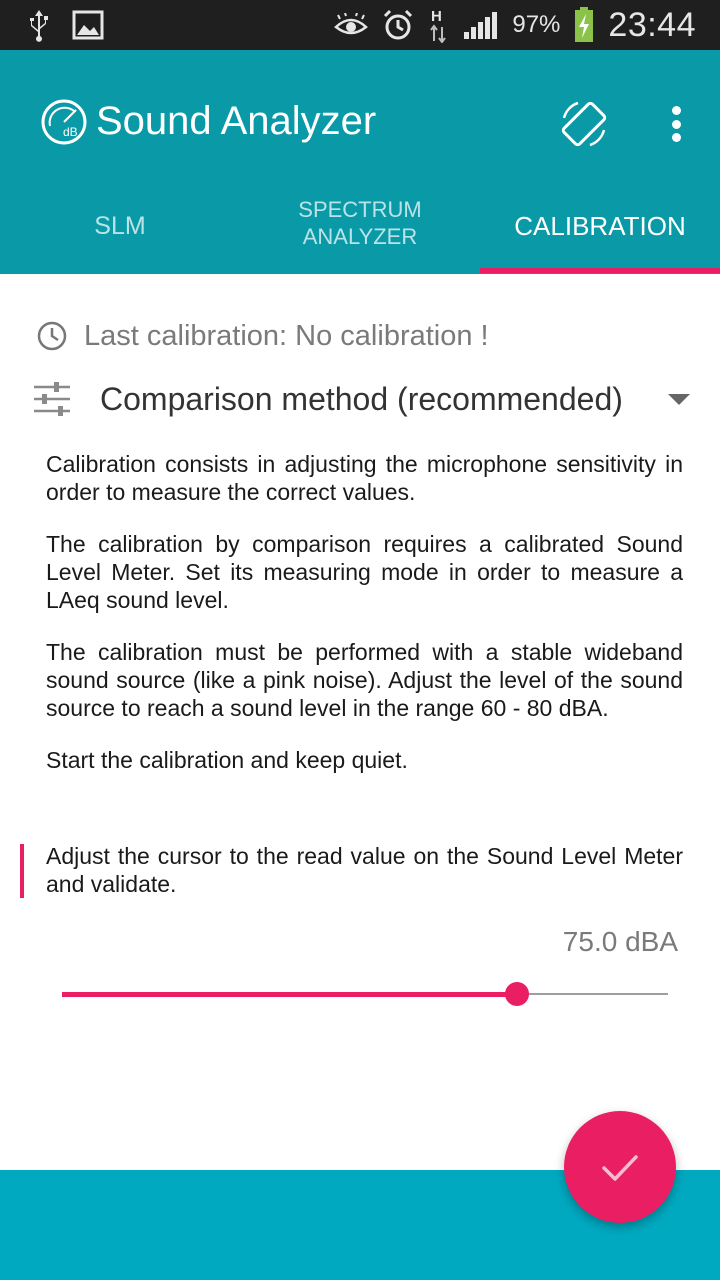  I want to click on tab-slm: SLM, so click(120, 226).